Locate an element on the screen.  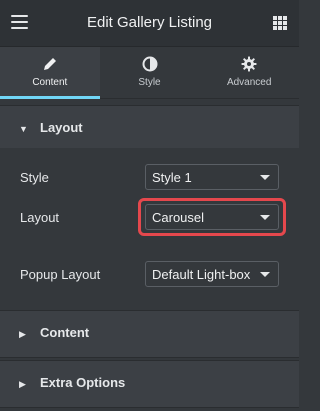
section-divider is located at coordinates (149, 357).